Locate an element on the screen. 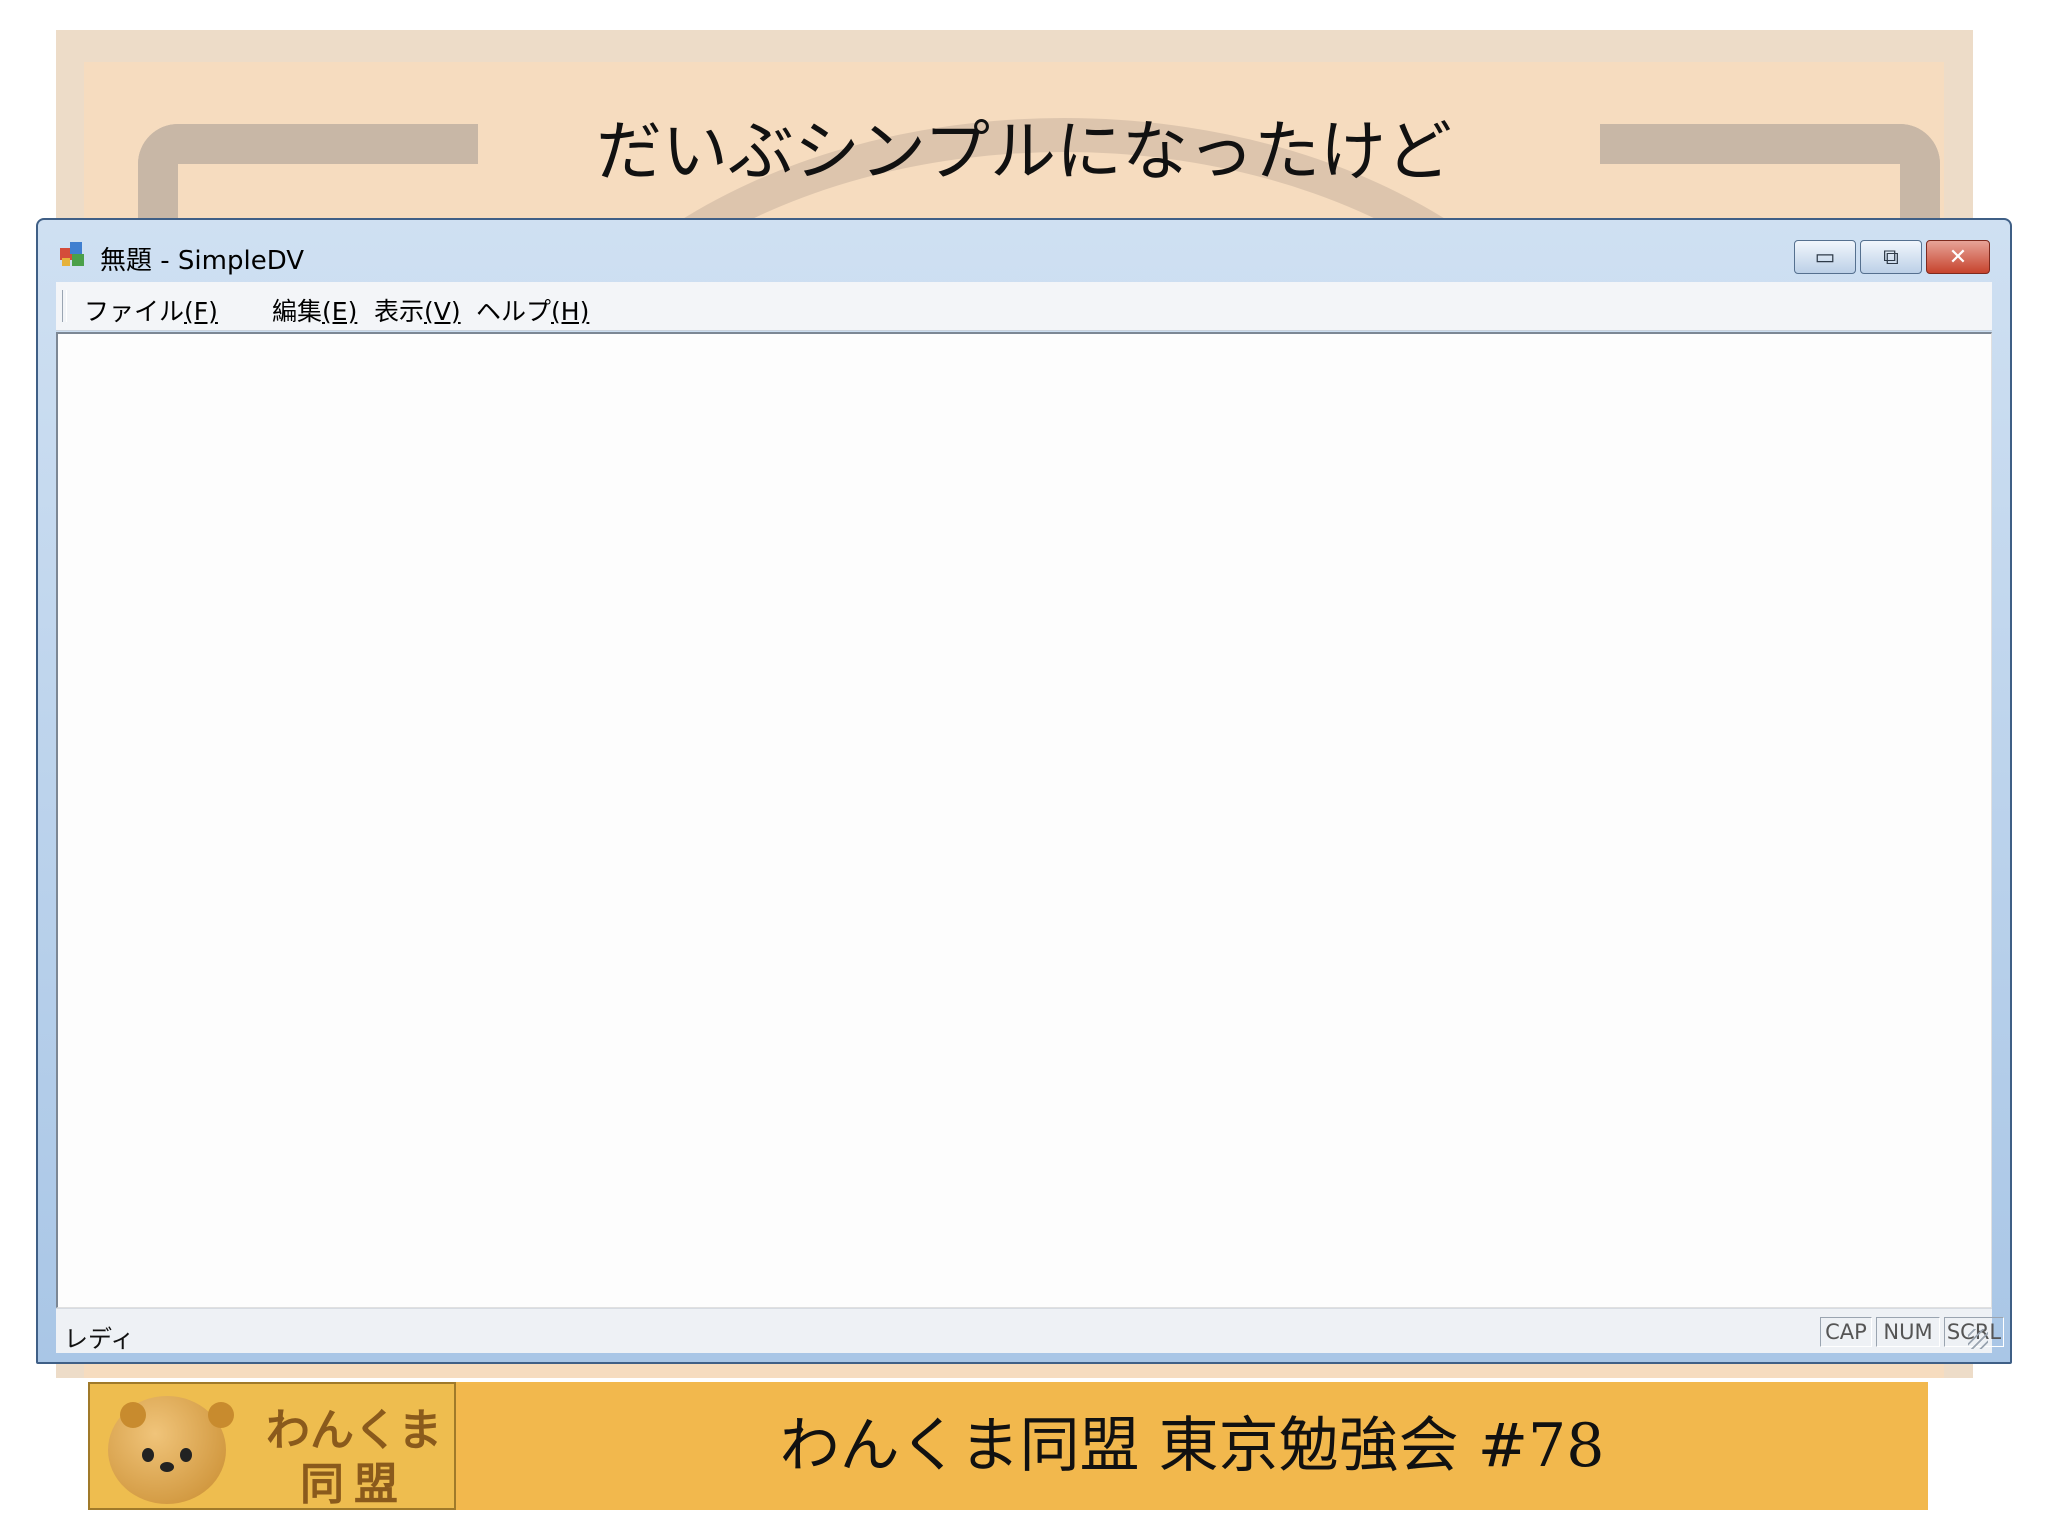 The width and height of the screenshot is (2048, 1536). bear-eye-left is located at coordinates (148, 1455).